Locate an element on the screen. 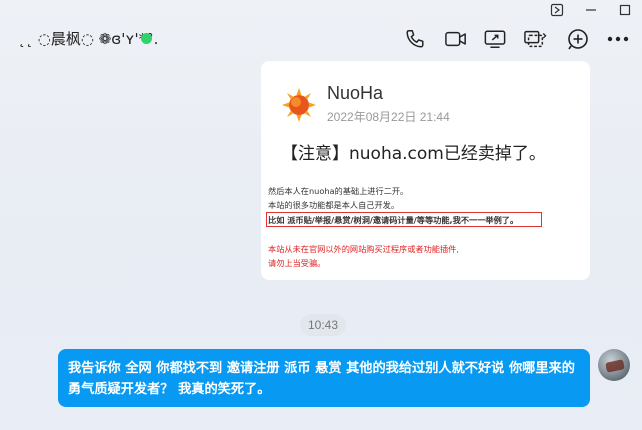 The image size is (642, 430). maximize-icon is located at coordinates (625, 10).